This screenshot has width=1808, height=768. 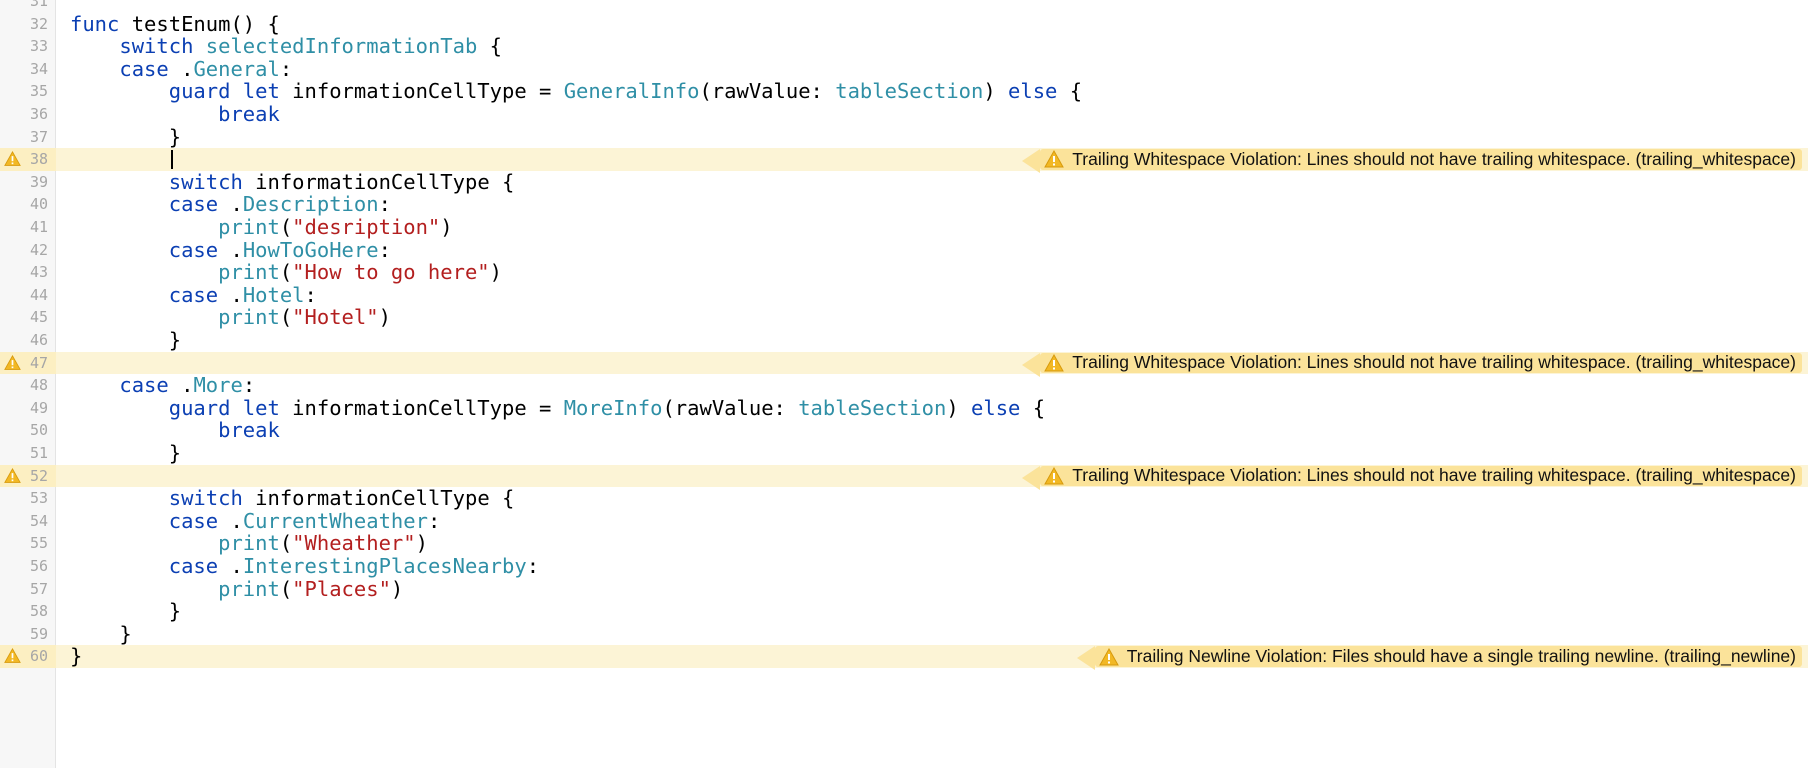 I want to click on code-token: testEnum() {, so click(x=205, y=23).